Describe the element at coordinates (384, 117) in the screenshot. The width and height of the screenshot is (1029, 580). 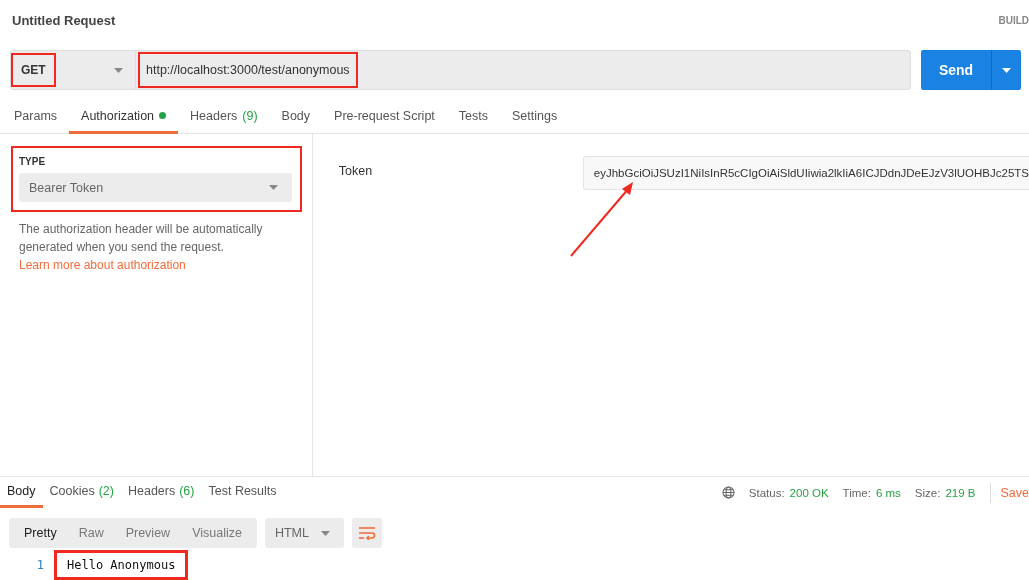
I see `request-tab: Pre-request Script` at that location.